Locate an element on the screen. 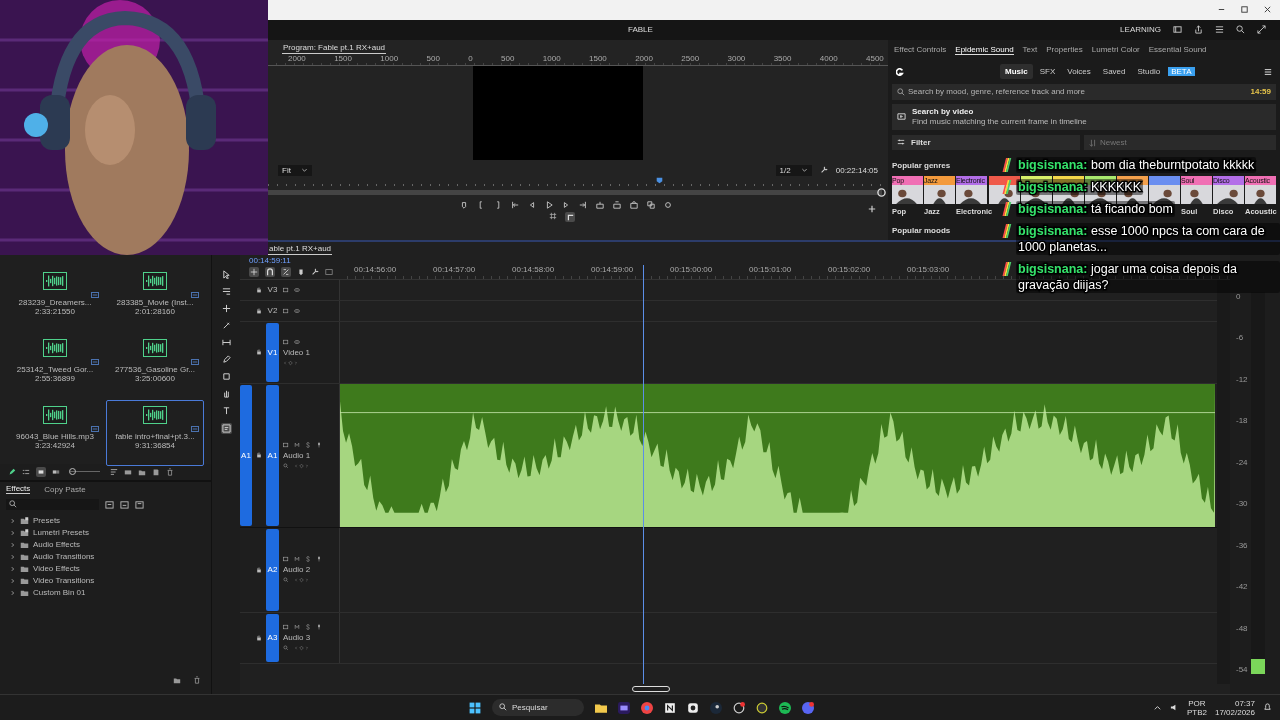  track-target: V3 is located at coordinates (272, 289).